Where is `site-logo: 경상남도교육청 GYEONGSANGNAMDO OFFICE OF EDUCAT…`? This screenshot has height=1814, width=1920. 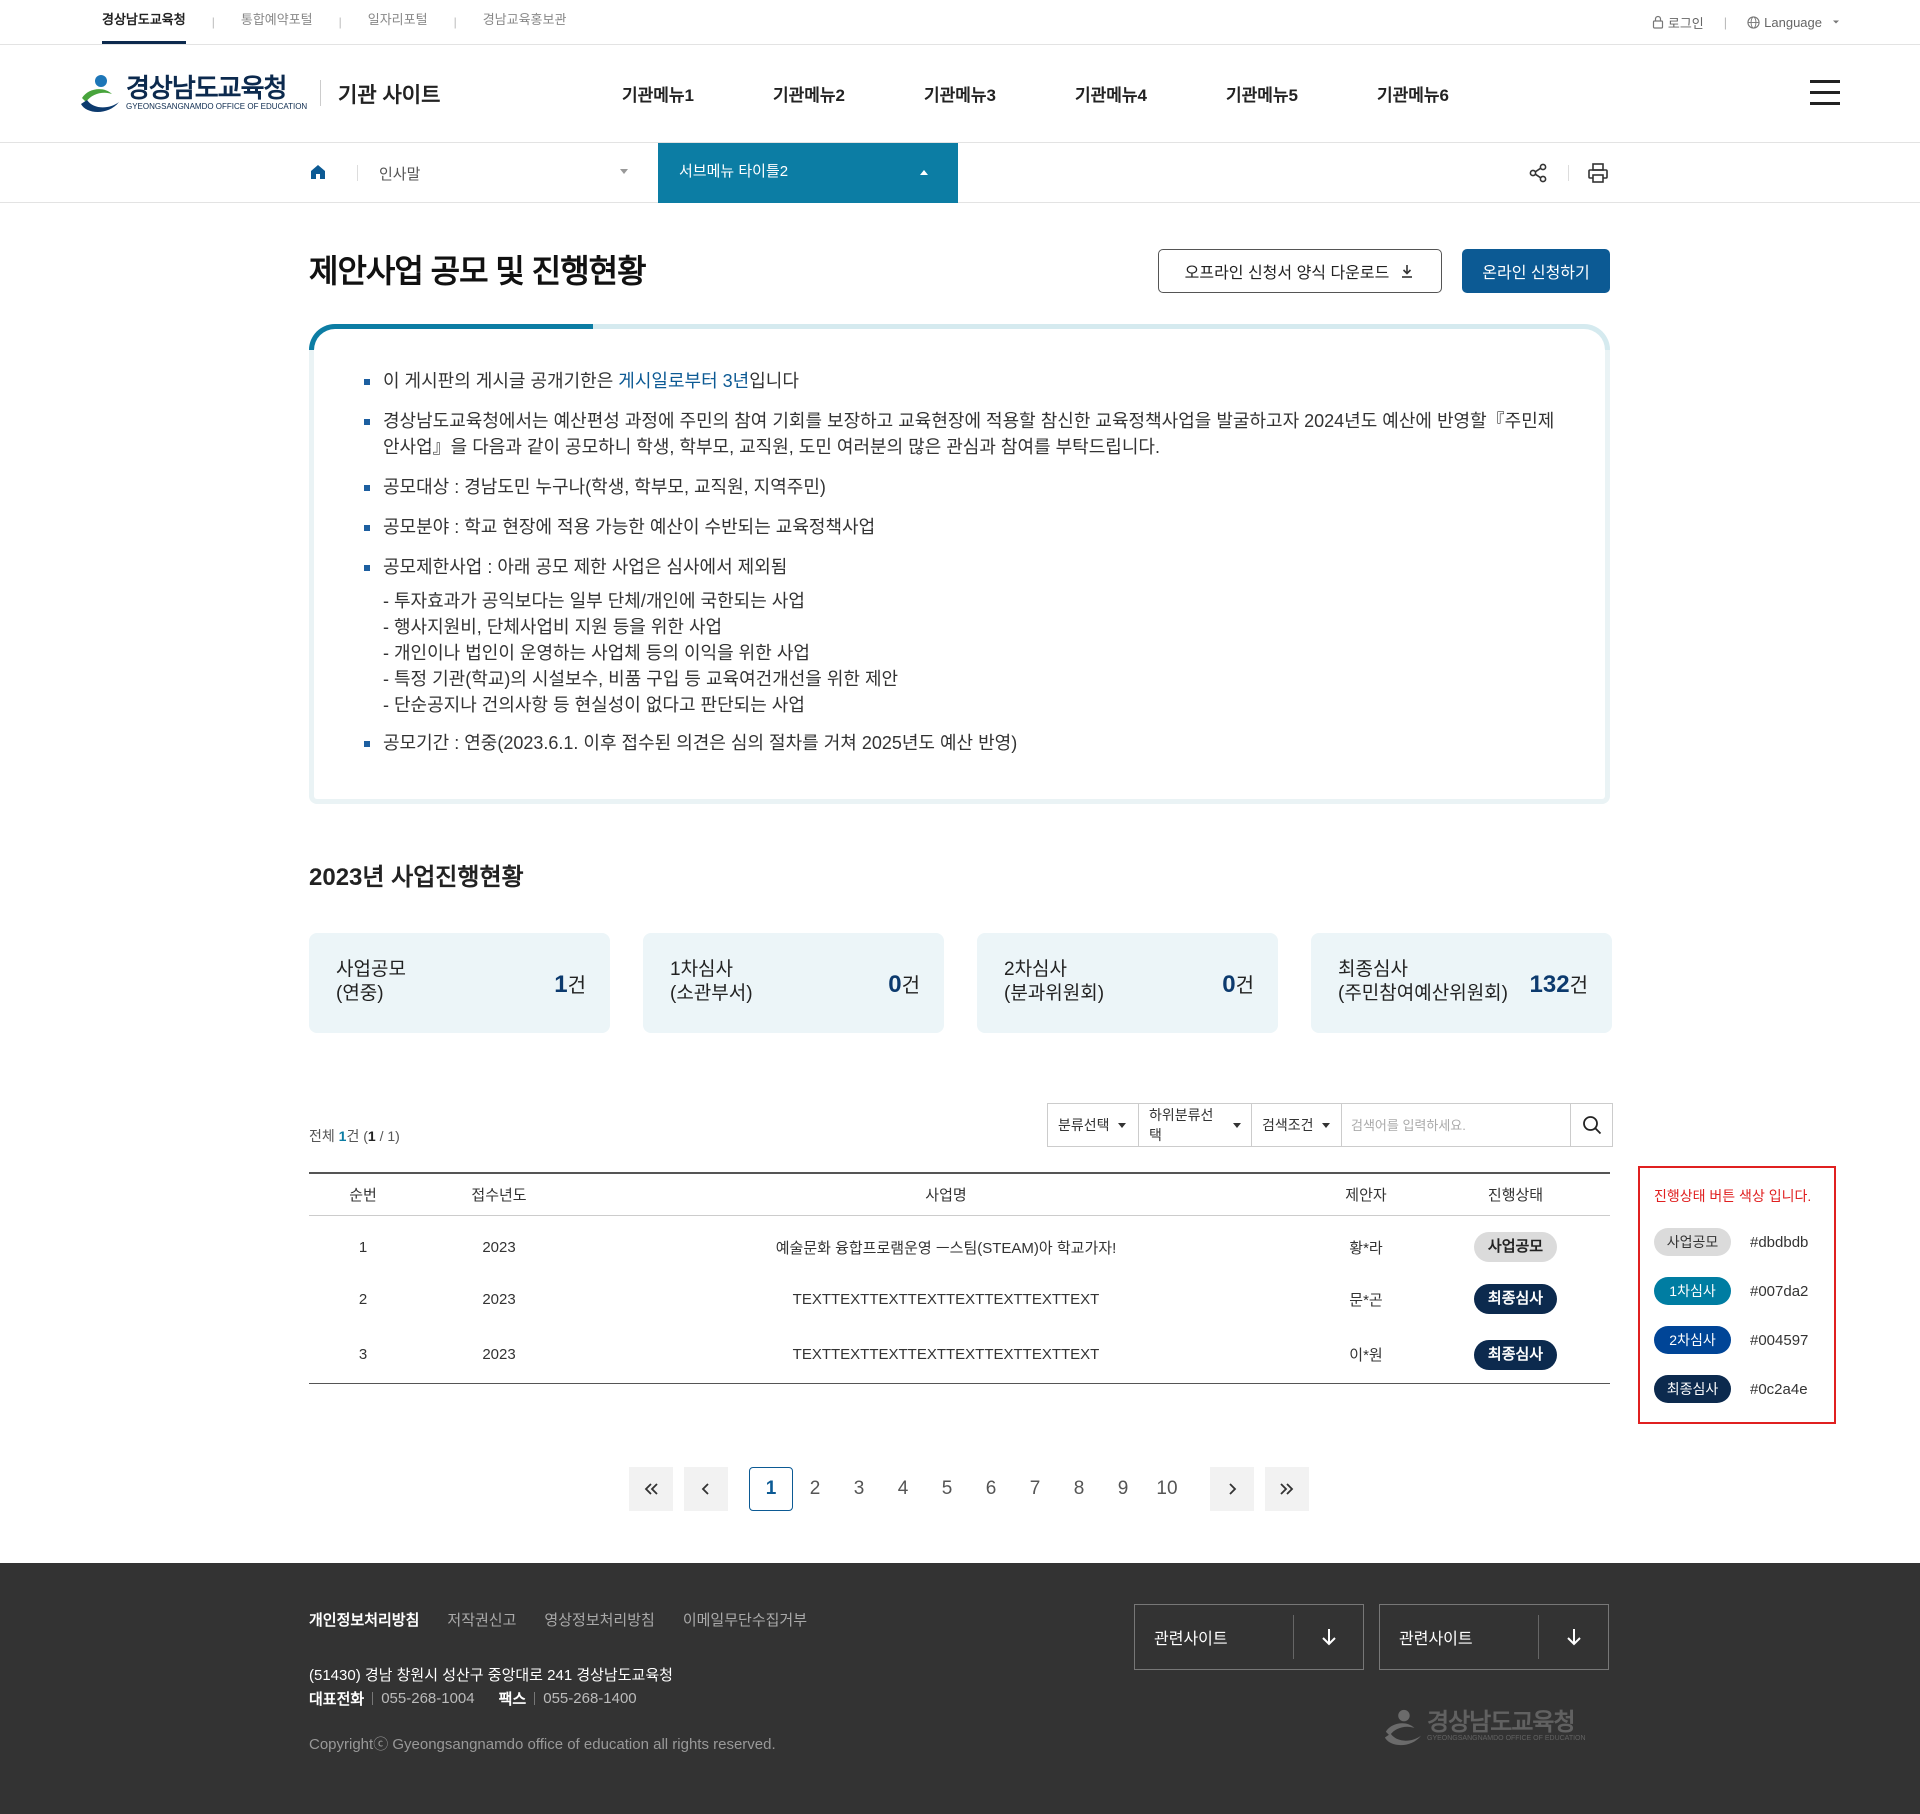 site-logo: 경상남도교육청 GYEONGSANGNAMDO OFFICE OF EDUCAT… is located at coordinates (192, 93).